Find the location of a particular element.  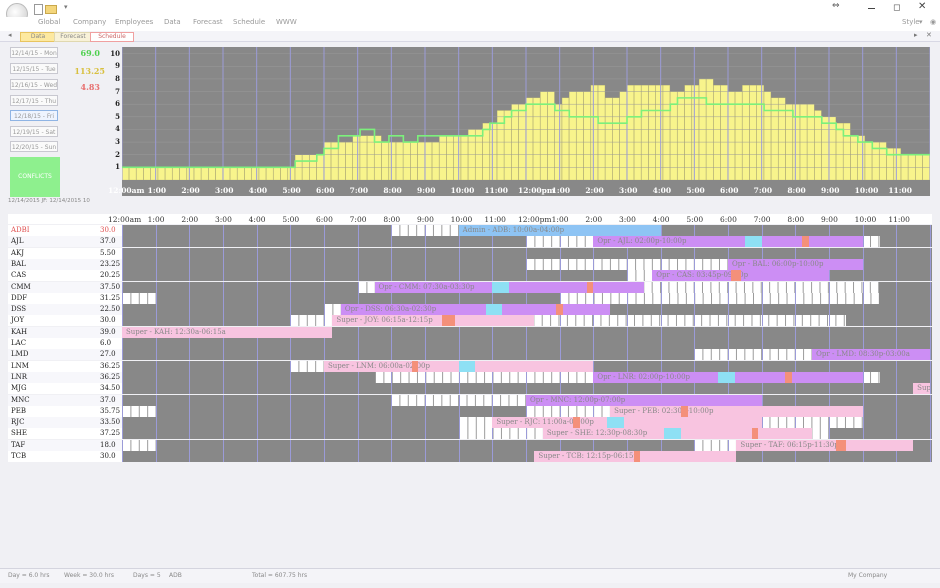

menu-global: Global is located at coordinates (49, 22).